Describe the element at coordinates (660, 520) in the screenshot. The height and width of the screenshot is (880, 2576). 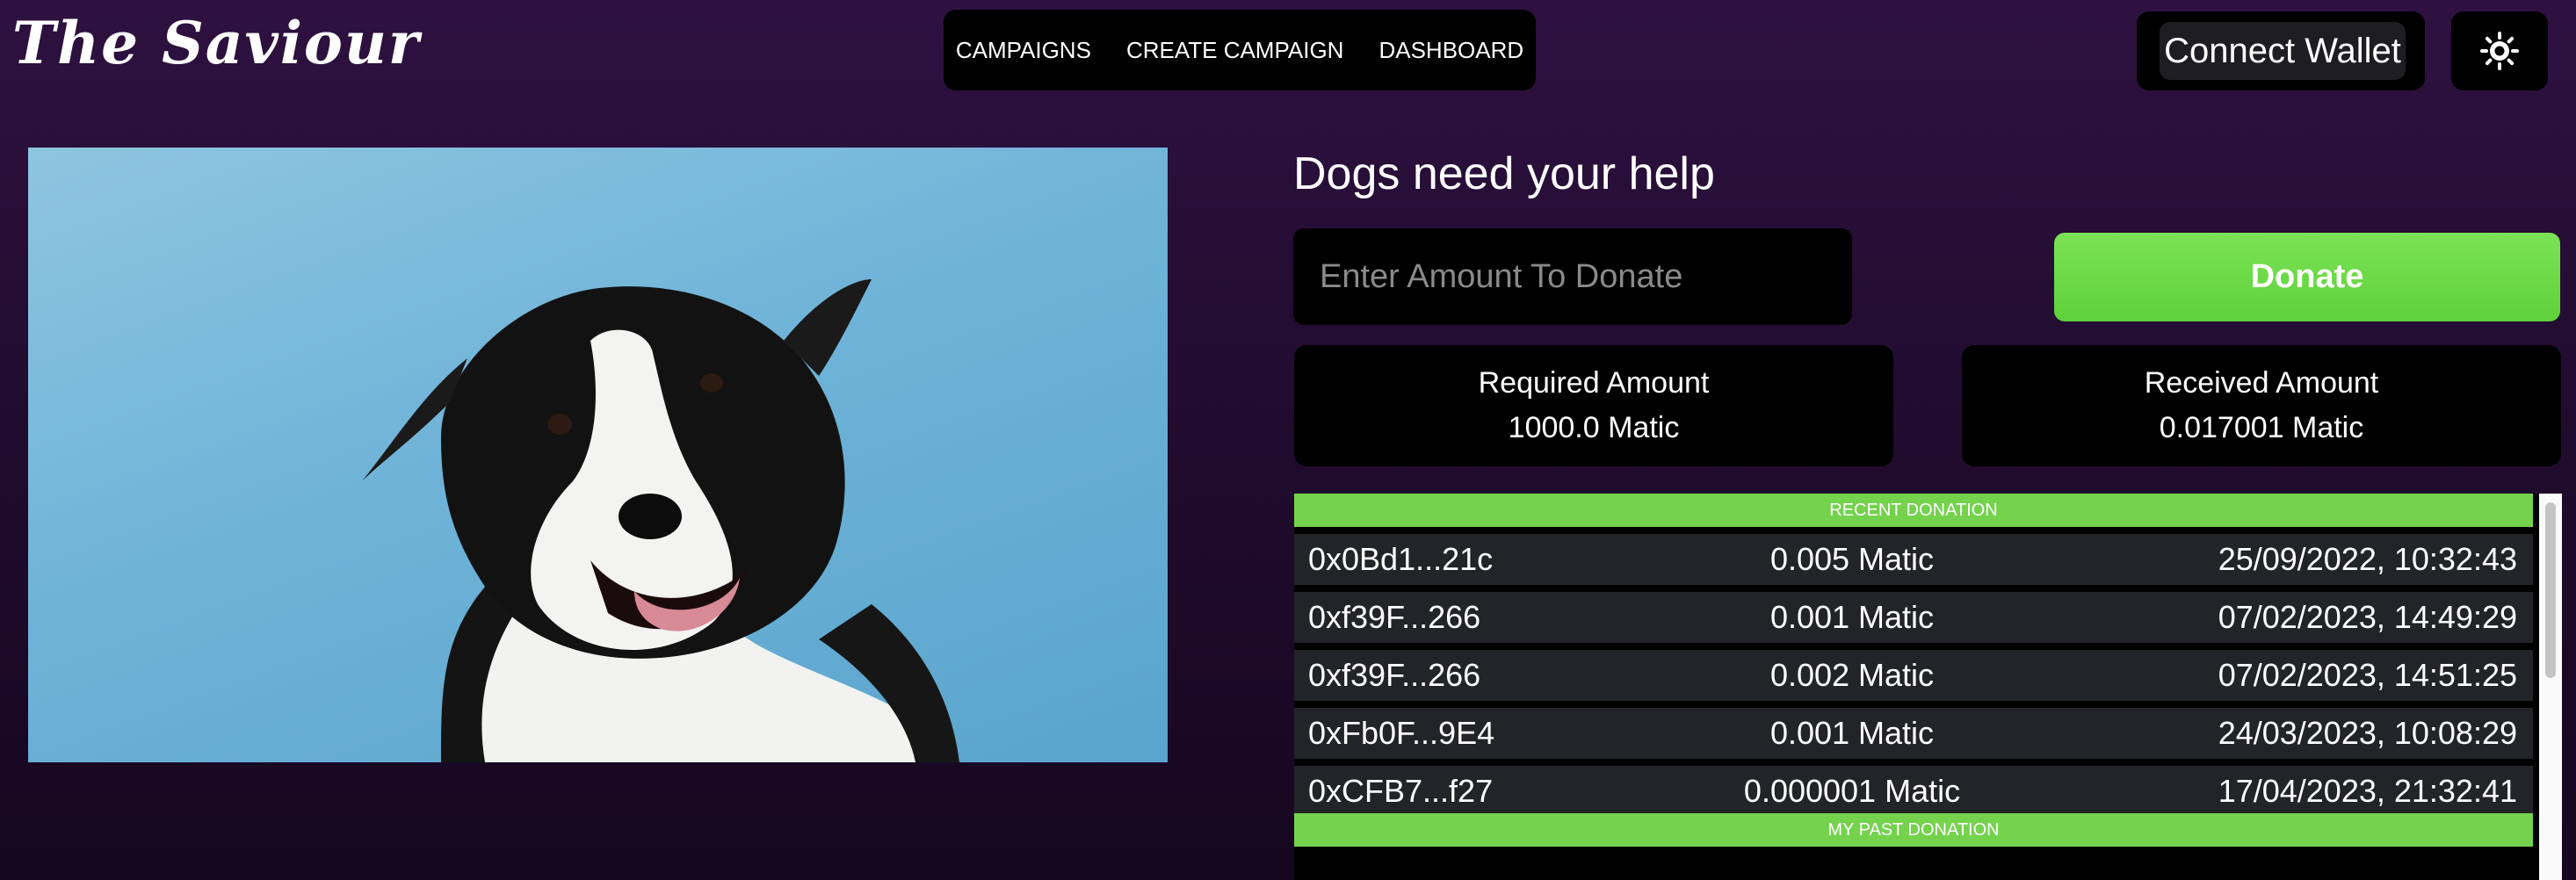
I see `dog-illustration` at that location.